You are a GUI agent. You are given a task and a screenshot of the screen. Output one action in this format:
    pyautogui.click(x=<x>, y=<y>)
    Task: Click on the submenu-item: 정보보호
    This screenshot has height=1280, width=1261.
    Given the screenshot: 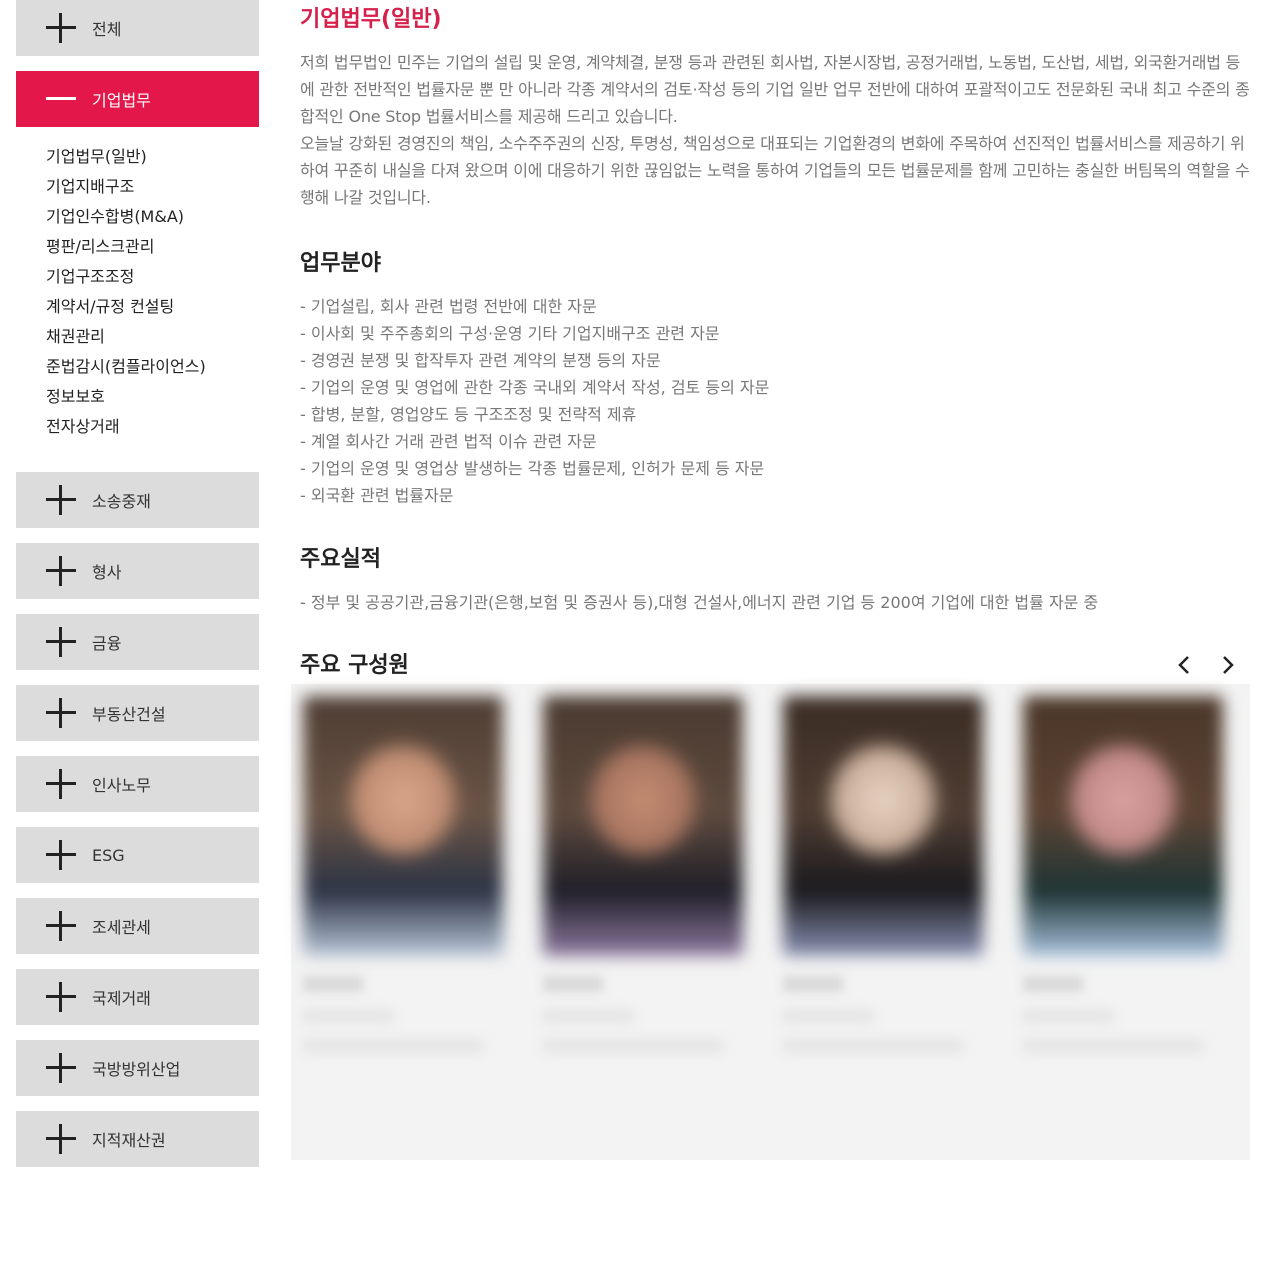 What is the action you would take?
    pyautogui.click(x=152, y=397)
    